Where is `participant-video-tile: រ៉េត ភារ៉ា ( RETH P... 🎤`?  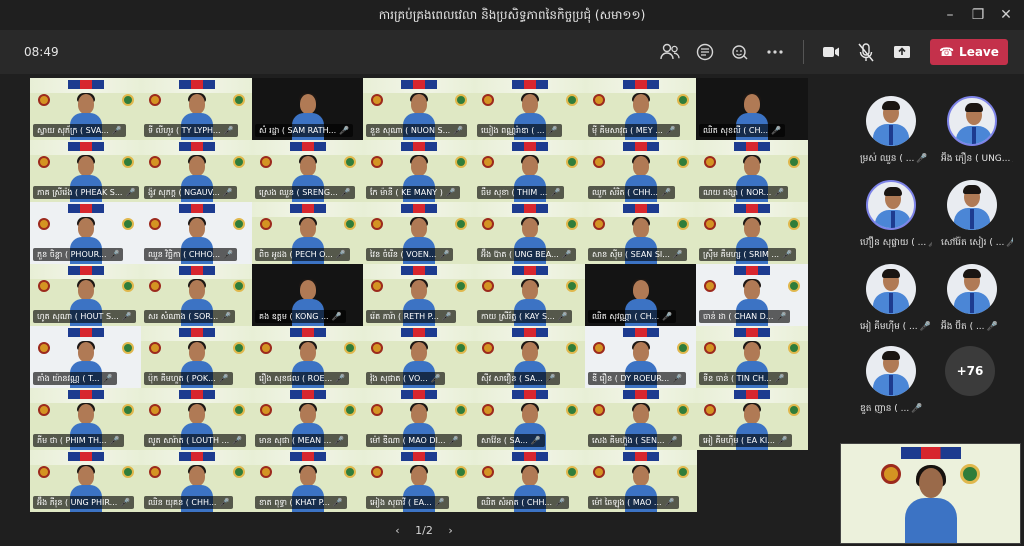
participant-video-tile: រ៉េត ភារ៉ា ( RETH P... 🎤 is located at coordinates (419, 295).